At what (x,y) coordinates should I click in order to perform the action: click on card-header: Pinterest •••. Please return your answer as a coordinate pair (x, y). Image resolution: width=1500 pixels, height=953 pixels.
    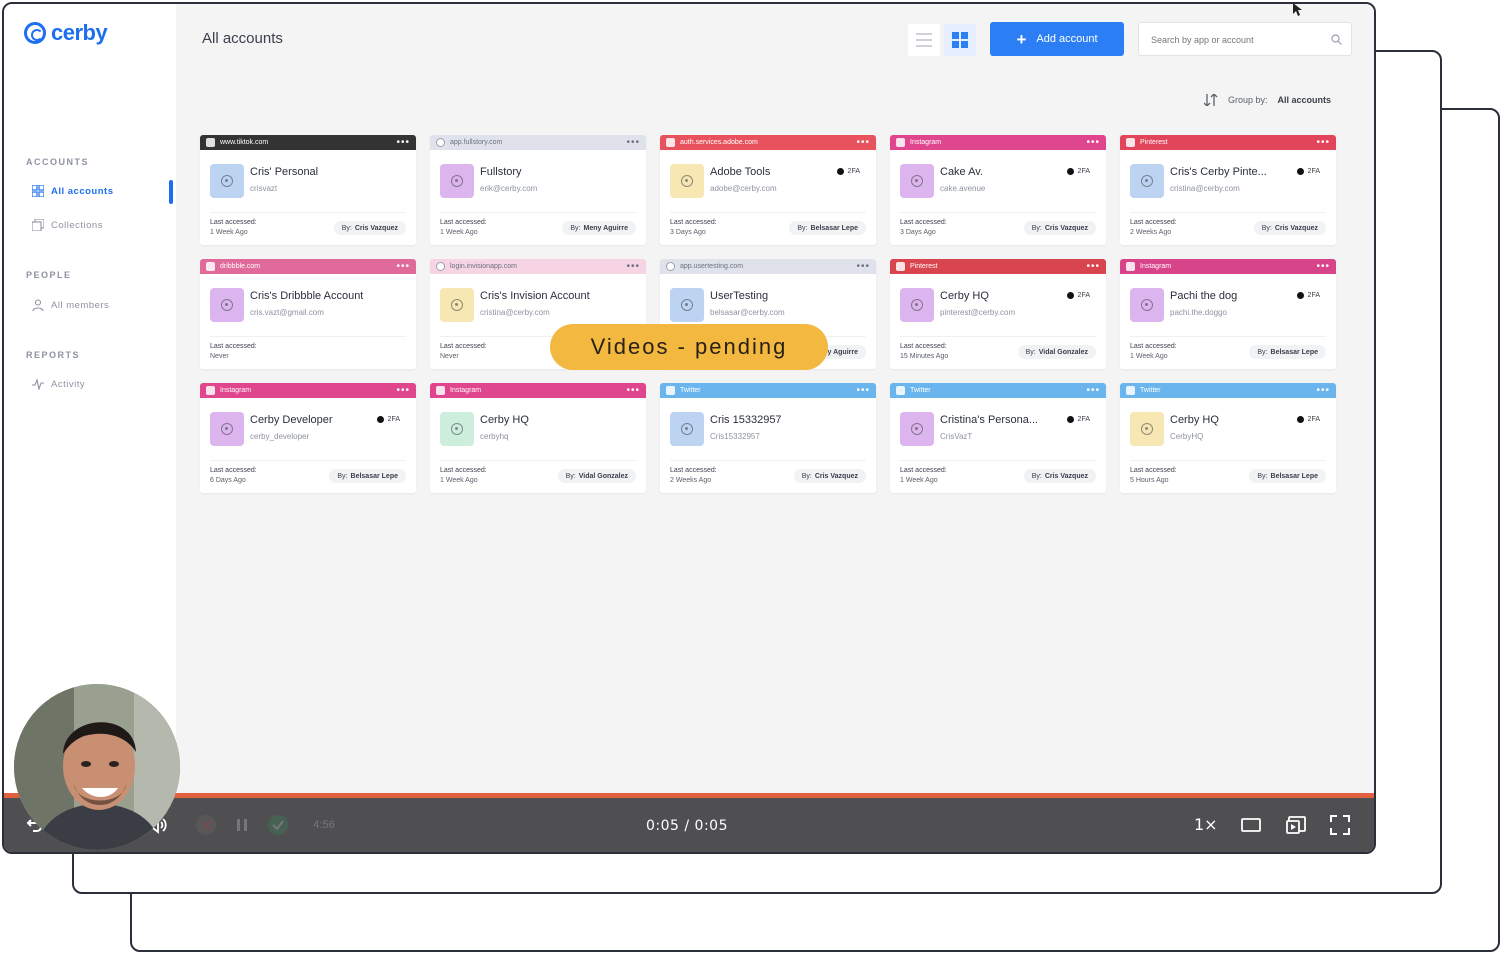
    Looking at the image, I should click on (1228, 142).